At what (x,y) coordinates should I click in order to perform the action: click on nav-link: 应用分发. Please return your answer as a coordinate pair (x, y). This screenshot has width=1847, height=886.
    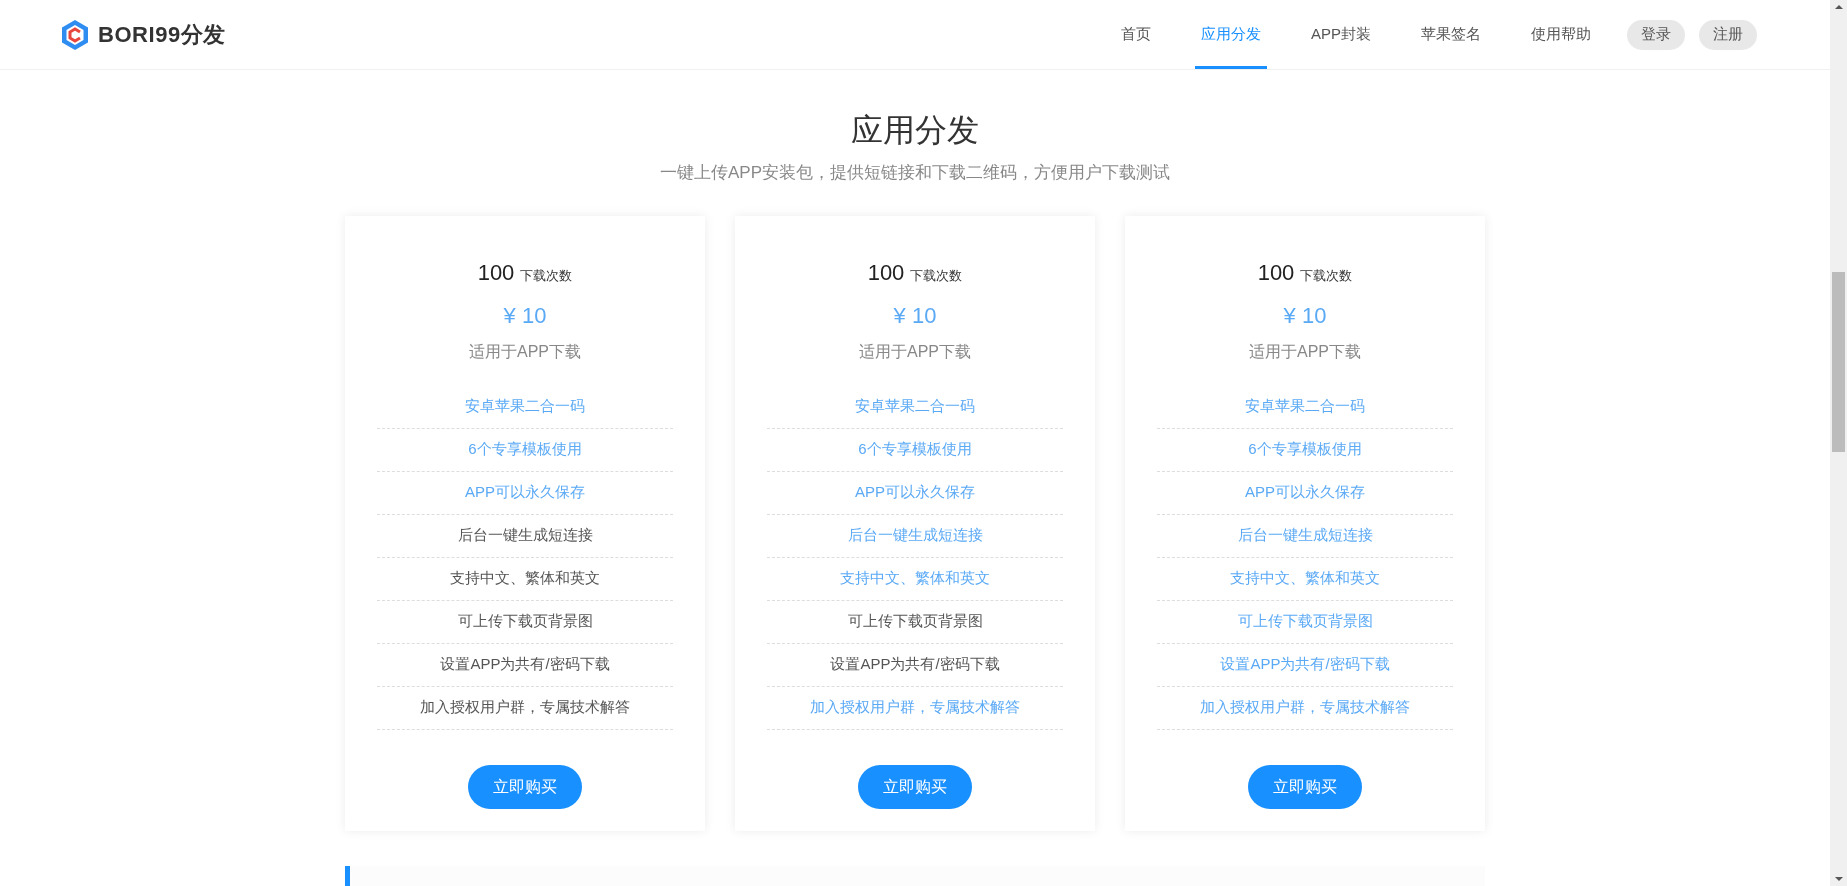
    Looking at the image, I should click on (1231, 34).